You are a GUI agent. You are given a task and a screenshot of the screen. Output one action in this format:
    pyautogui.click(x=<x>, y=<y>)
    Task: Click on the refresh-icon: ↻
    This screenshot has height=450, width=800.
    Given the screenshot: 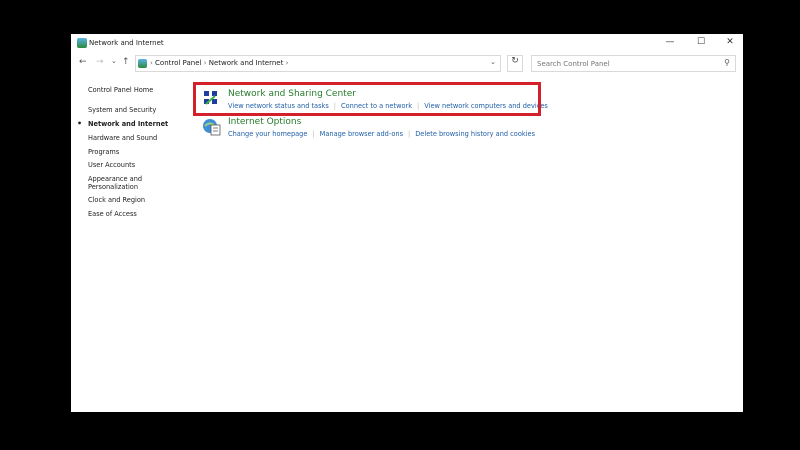 What is the action you would take?
    pyautogui.click(x=515, y=61)
    